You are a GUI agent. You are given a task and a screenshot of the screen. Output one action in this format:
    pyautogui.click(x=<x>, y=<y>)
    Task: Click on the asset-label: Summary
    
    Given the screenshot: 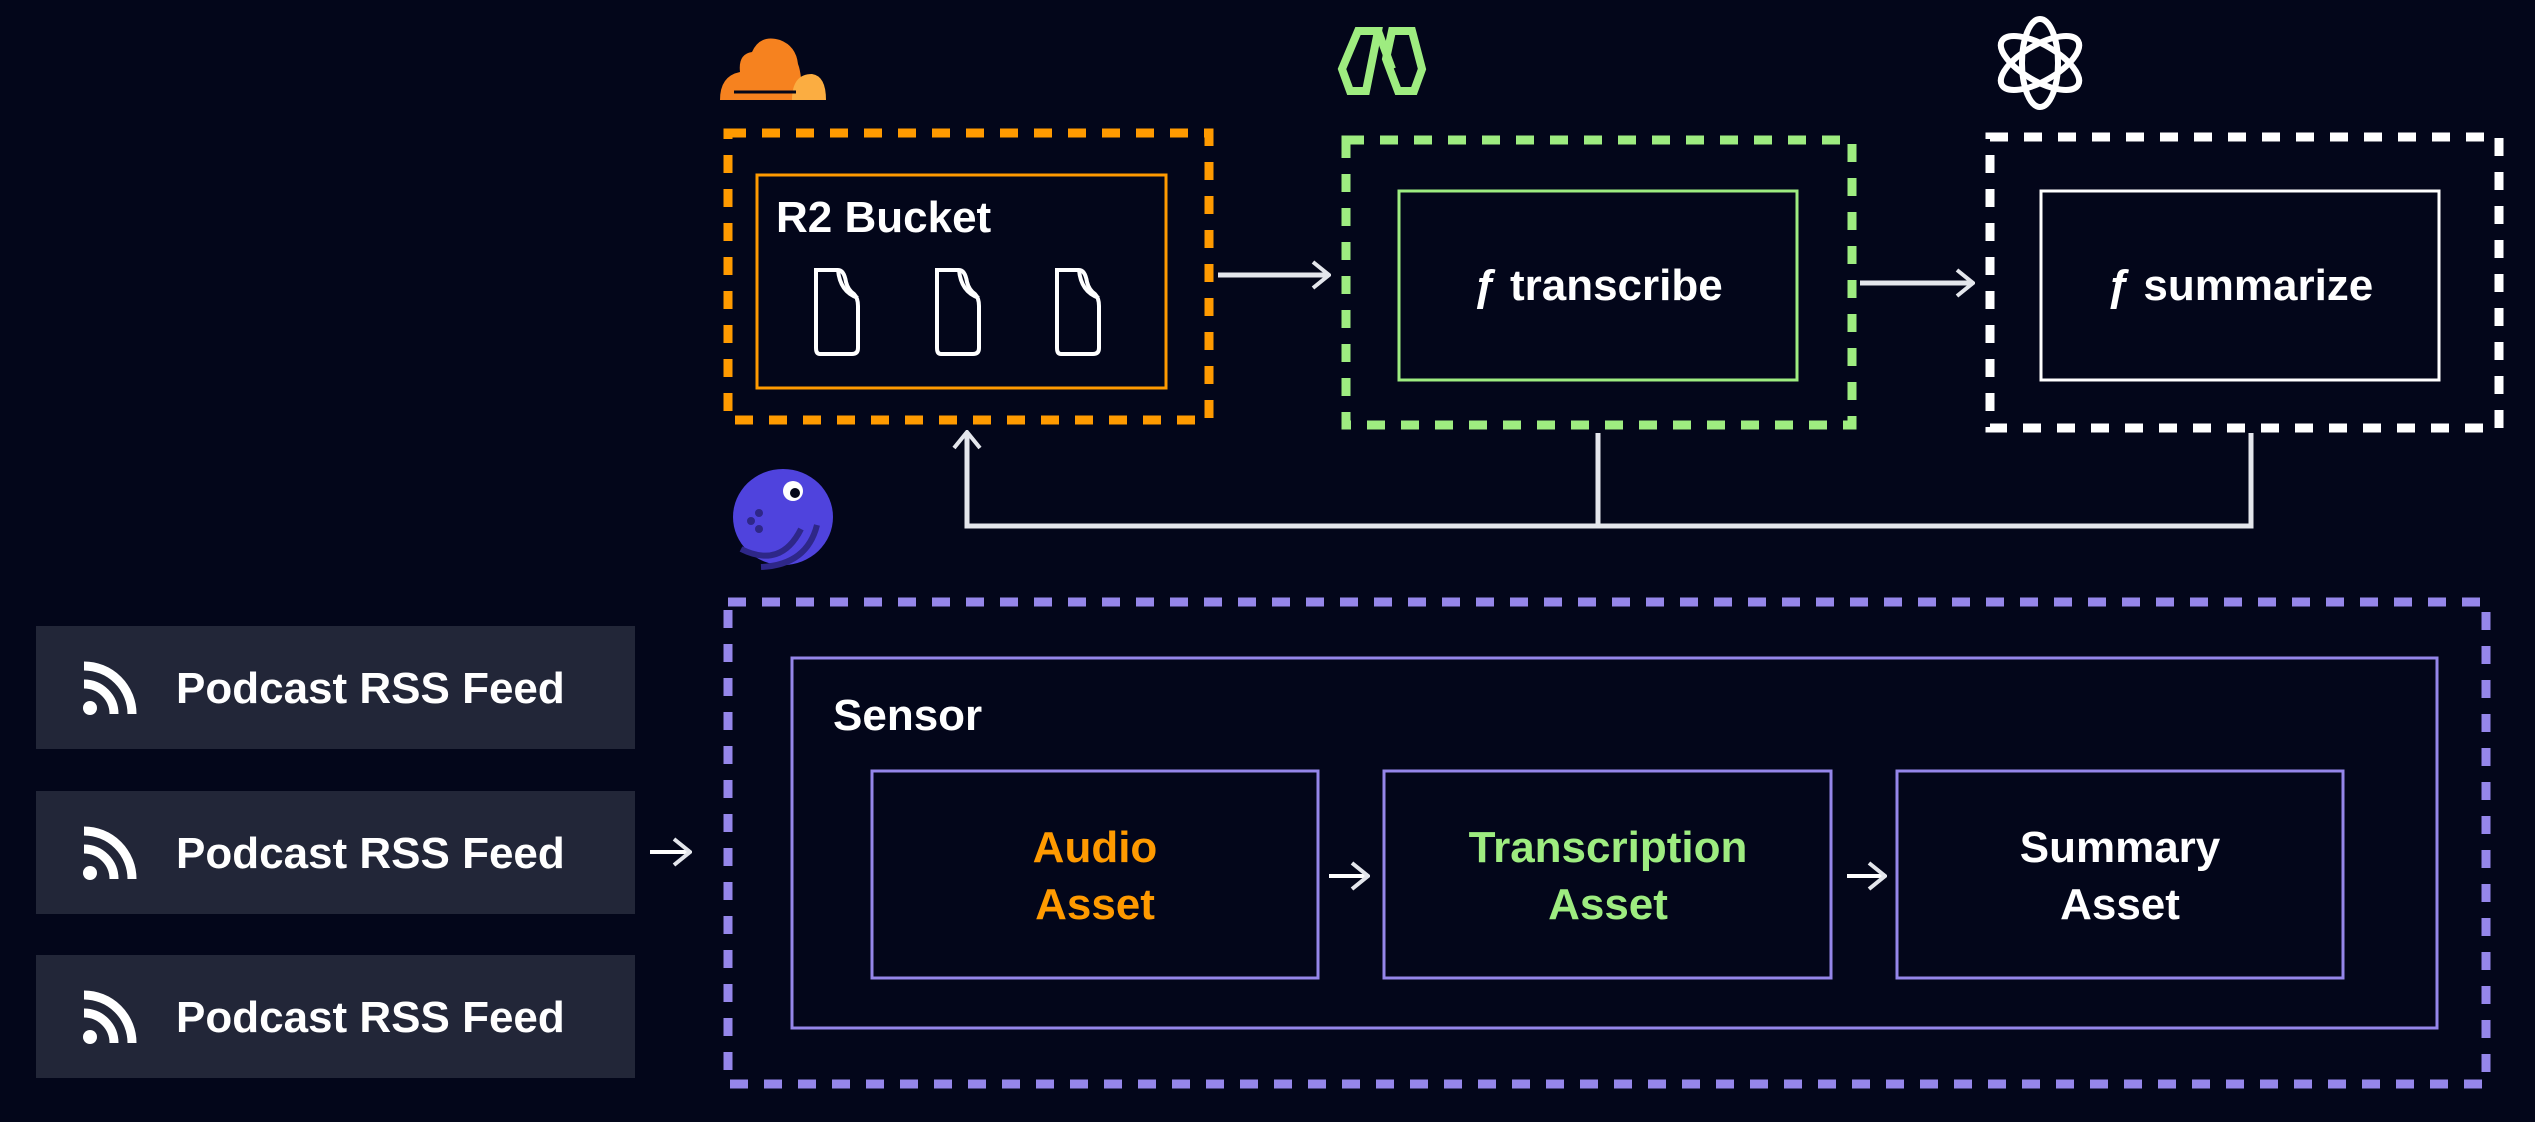 What is the action you would take?
    pyautogui.click(x=2120, y=847)
    